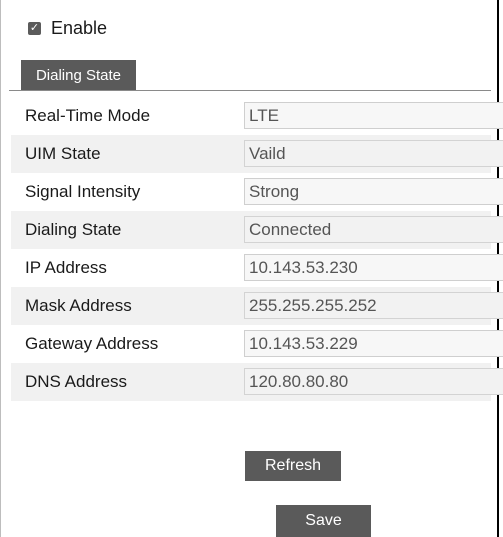 Image resolution: width=503 pixels, height=537 pixels. Describe the element at coordinates (373, 305) in the screenshot. I see `field-value: 255.255.255.252` at that location.